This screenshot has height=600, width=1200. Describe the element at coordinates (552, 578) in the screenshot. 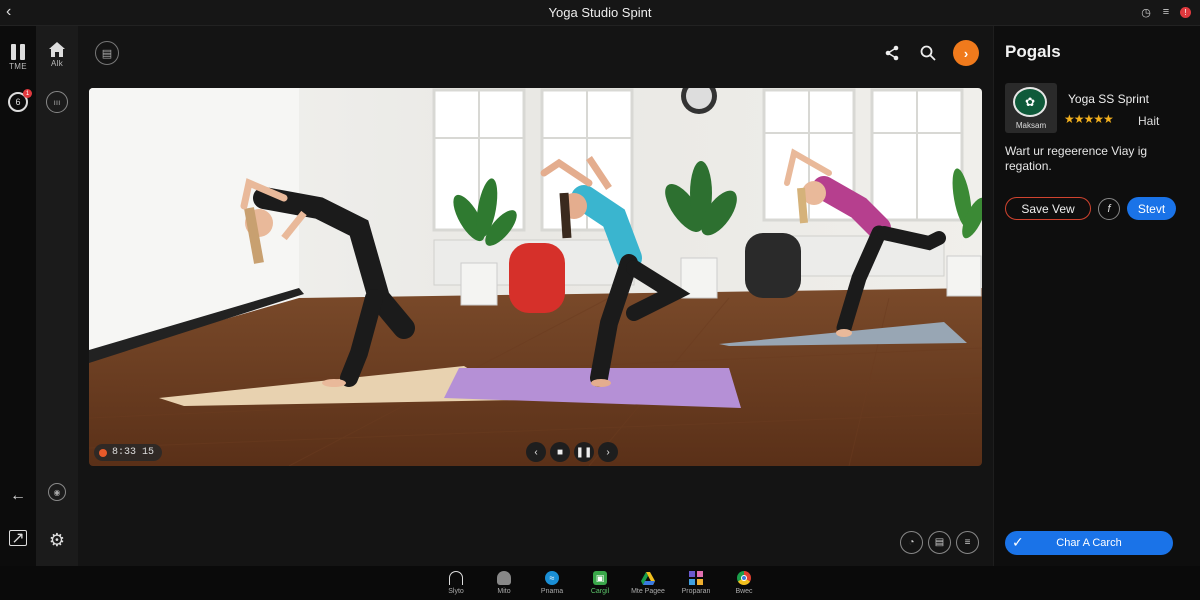

I see `wave-icon: ≈` at that location.